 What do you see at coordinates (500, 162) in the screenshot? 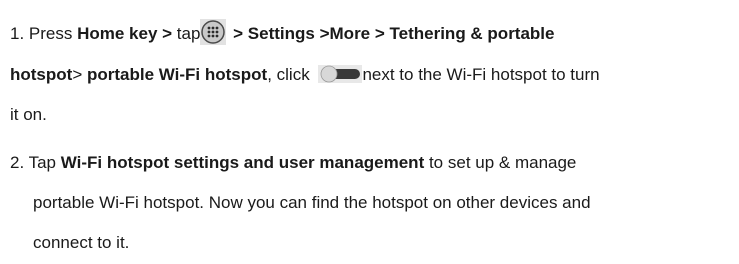
I see `step2-suffix: to set up & manage` at bounding box center [500, 162].